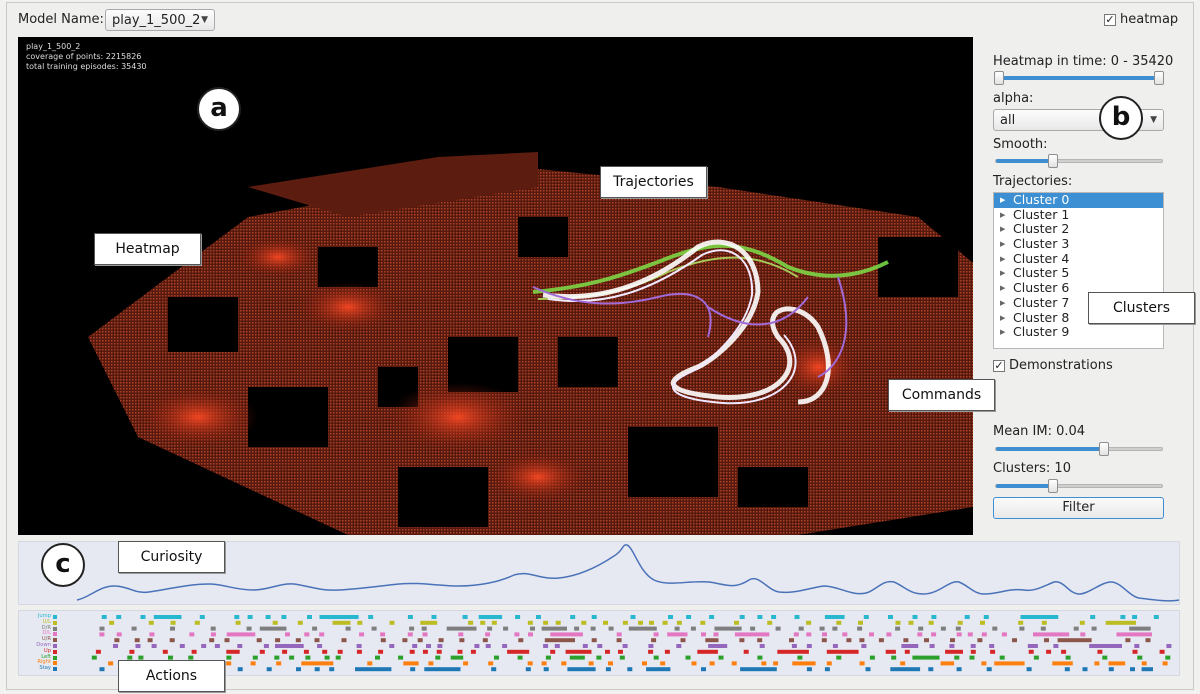  Describe the element at coordinates (1078, 229) in the screenshot. I see `cluster-item-2: ▶ Cluster 2` at that location.